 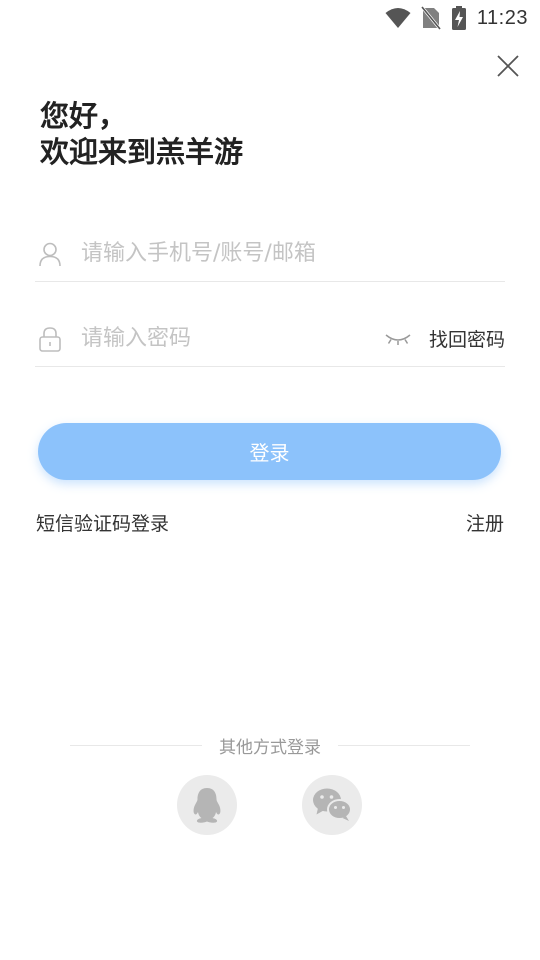 I want to click on wifi-icon, so click(x=398, y=18).